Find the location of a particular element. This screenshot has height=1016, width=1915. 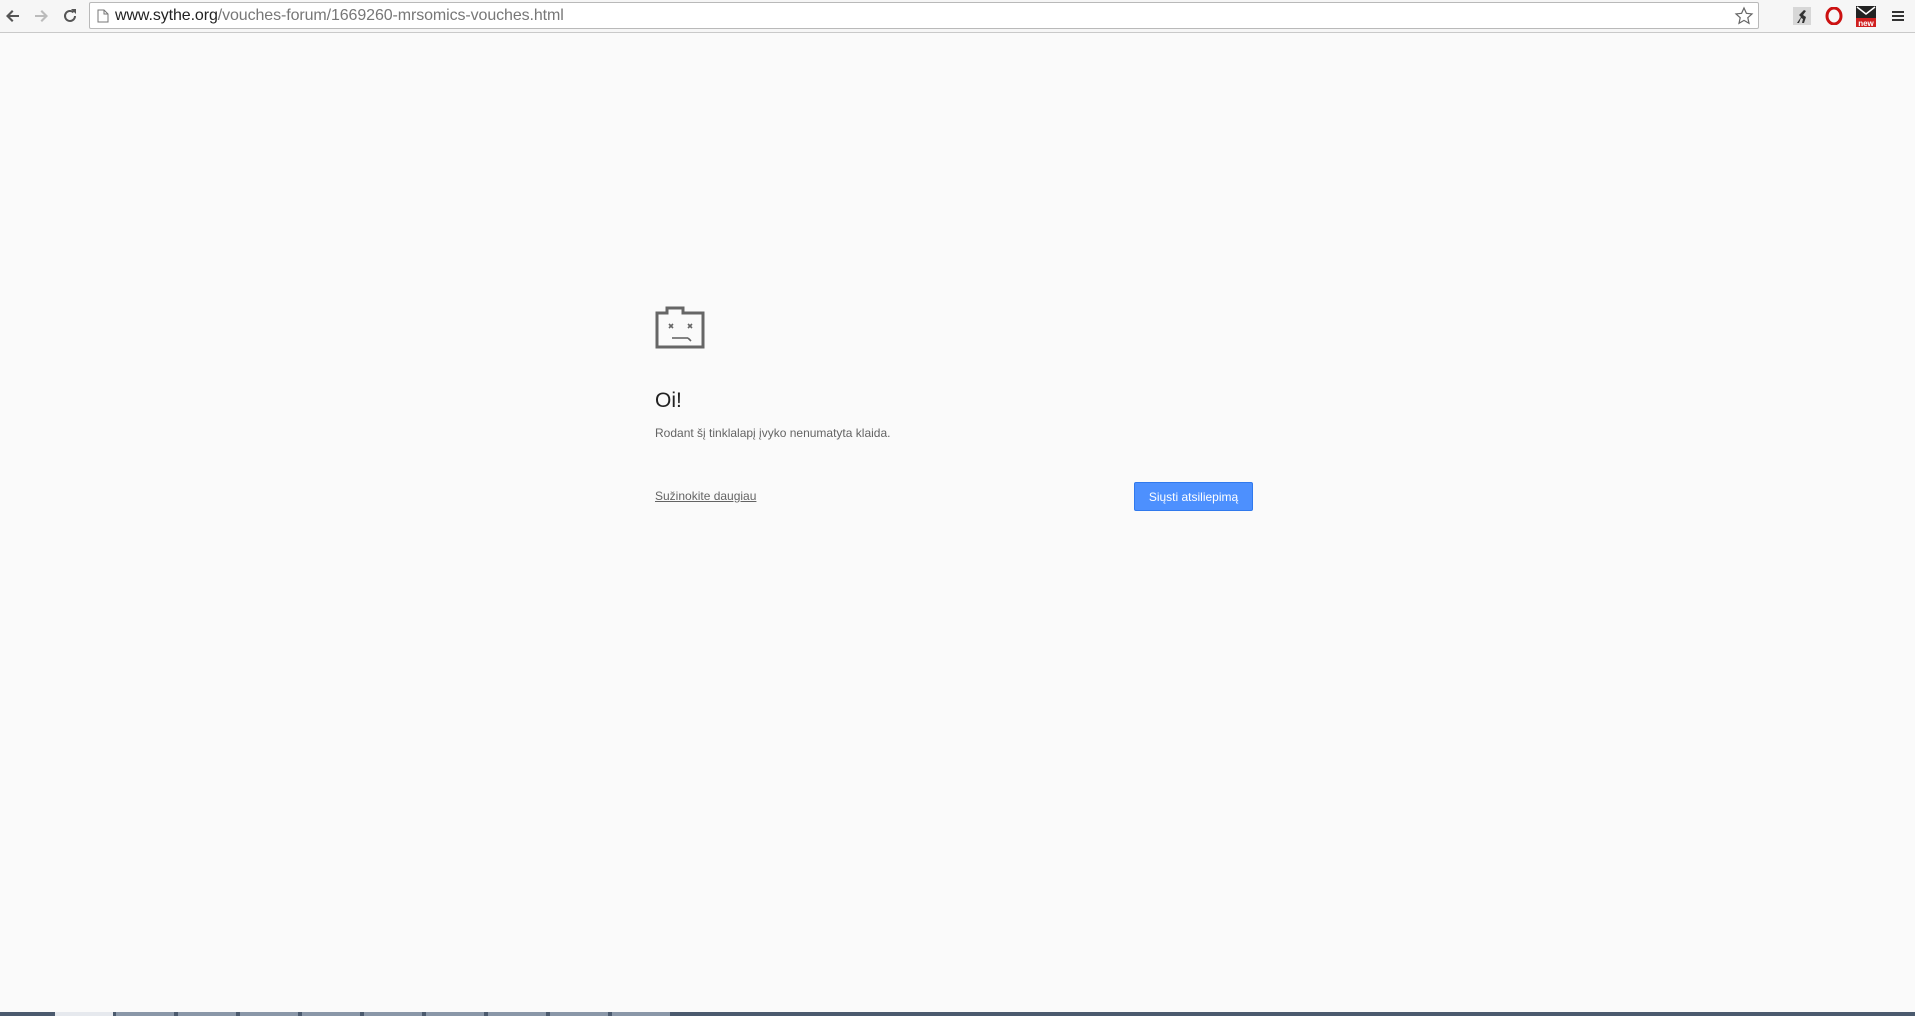

mail-extension-button: new is located at coordinates (1866, 16).